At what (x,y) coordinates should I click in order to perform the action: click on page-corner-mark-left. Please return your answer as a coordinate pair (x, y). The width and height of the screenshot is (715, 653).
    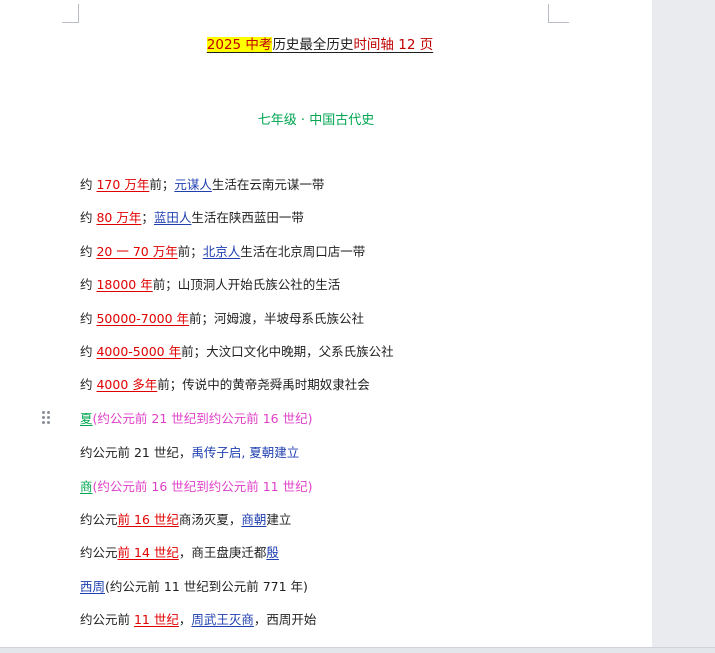
    Looking at the image, I should click on (70, 13).